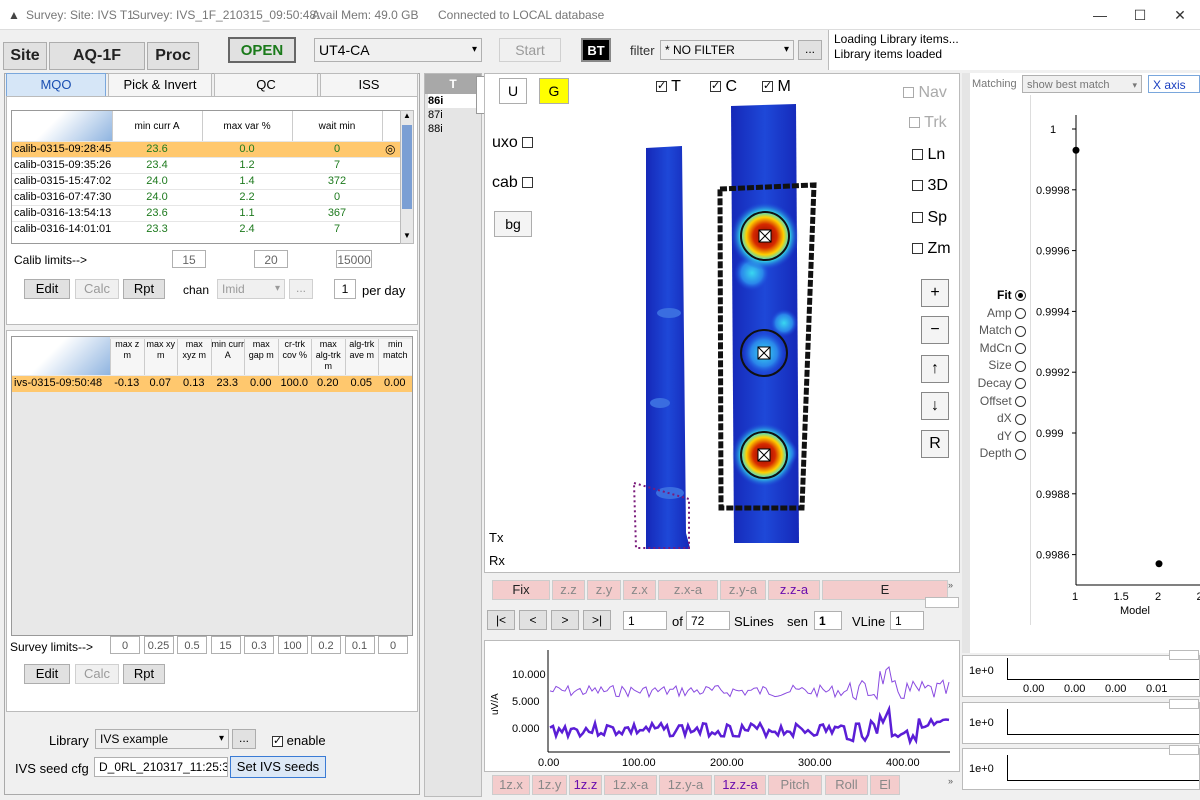  What do you see at coordinates (47, 289) in the screenshot?
I see `calib-edit-button: Edit` at bounding box center [47, 289].